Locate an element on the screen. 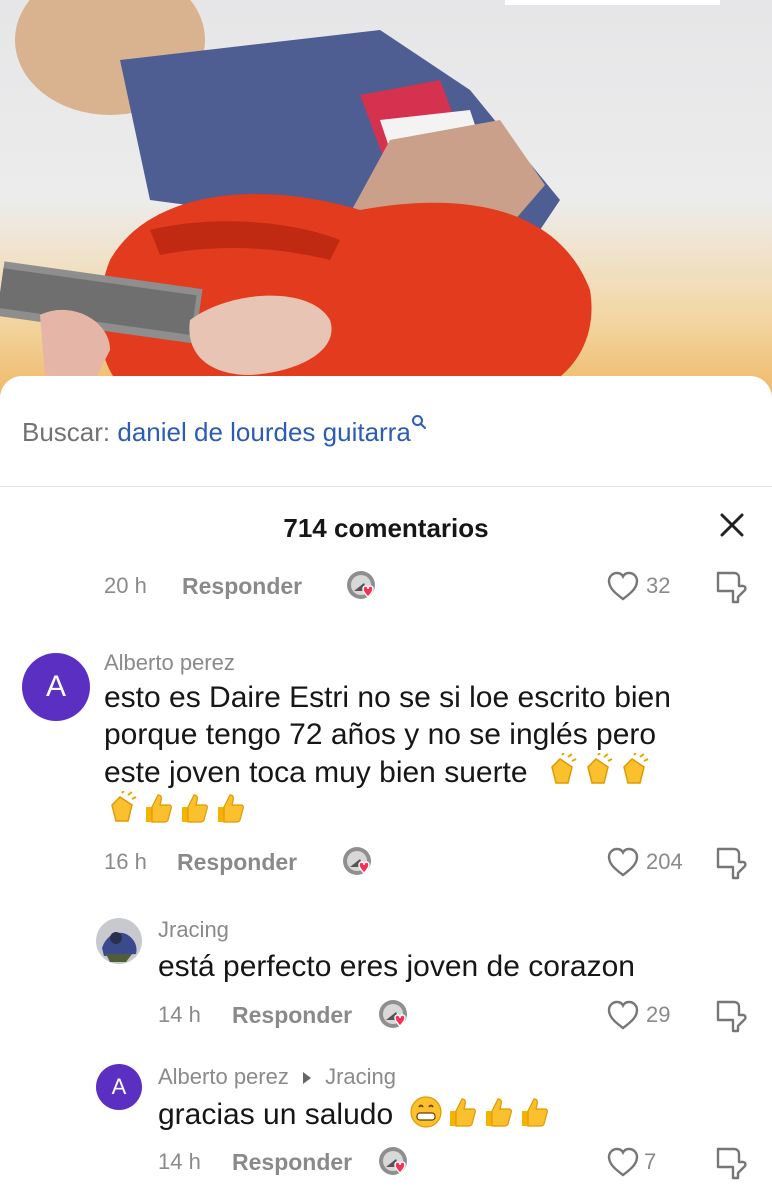 The image size is (772, 1200). comment-text-line: porque tengo 72 años y no se inglés pero is located at coordinates (380, 734).